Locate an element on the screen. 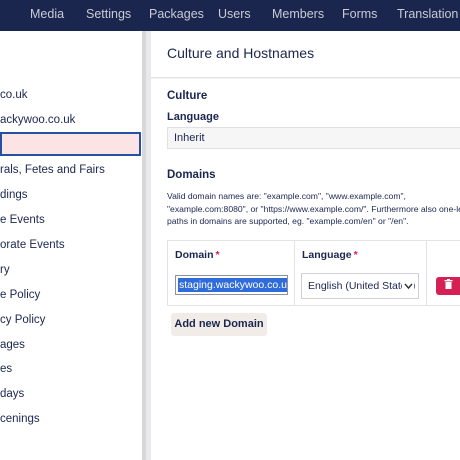  domains-heading: Domains is located at coordinates (191, 175).